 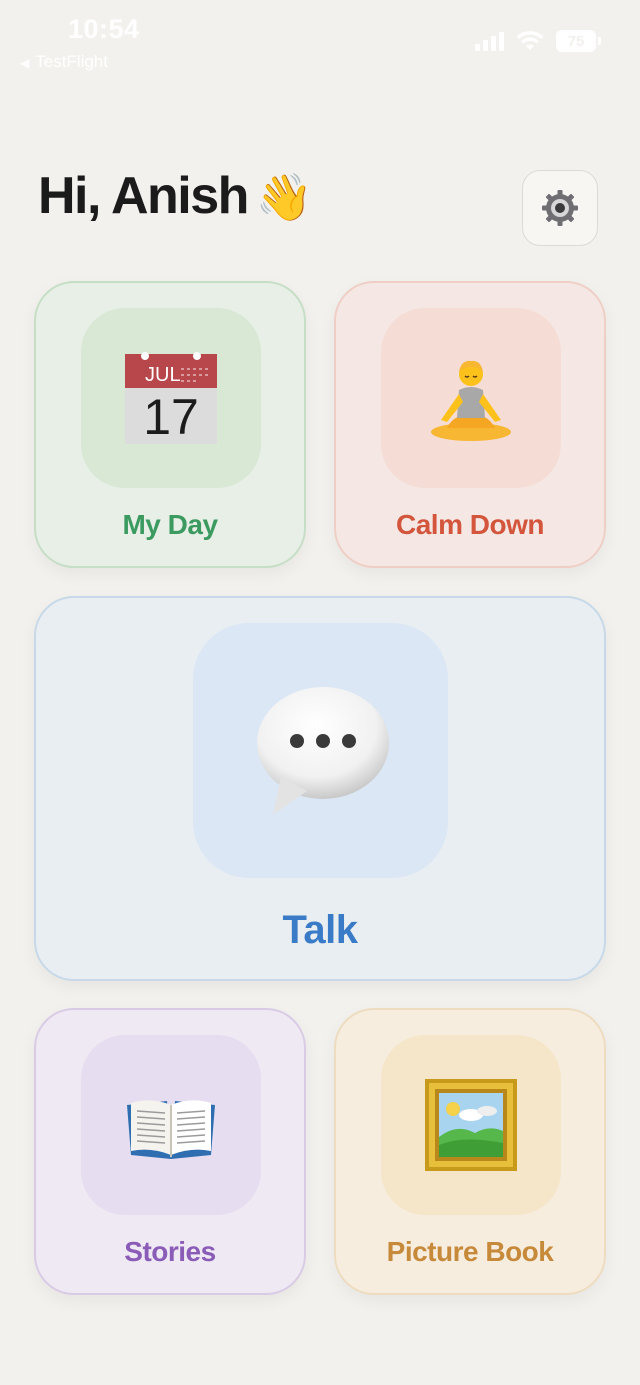 What do you see at coordinates (71, 61) in the screenshot?
I see `back-app-label: TestFlight` at bounding box center [71, 61].